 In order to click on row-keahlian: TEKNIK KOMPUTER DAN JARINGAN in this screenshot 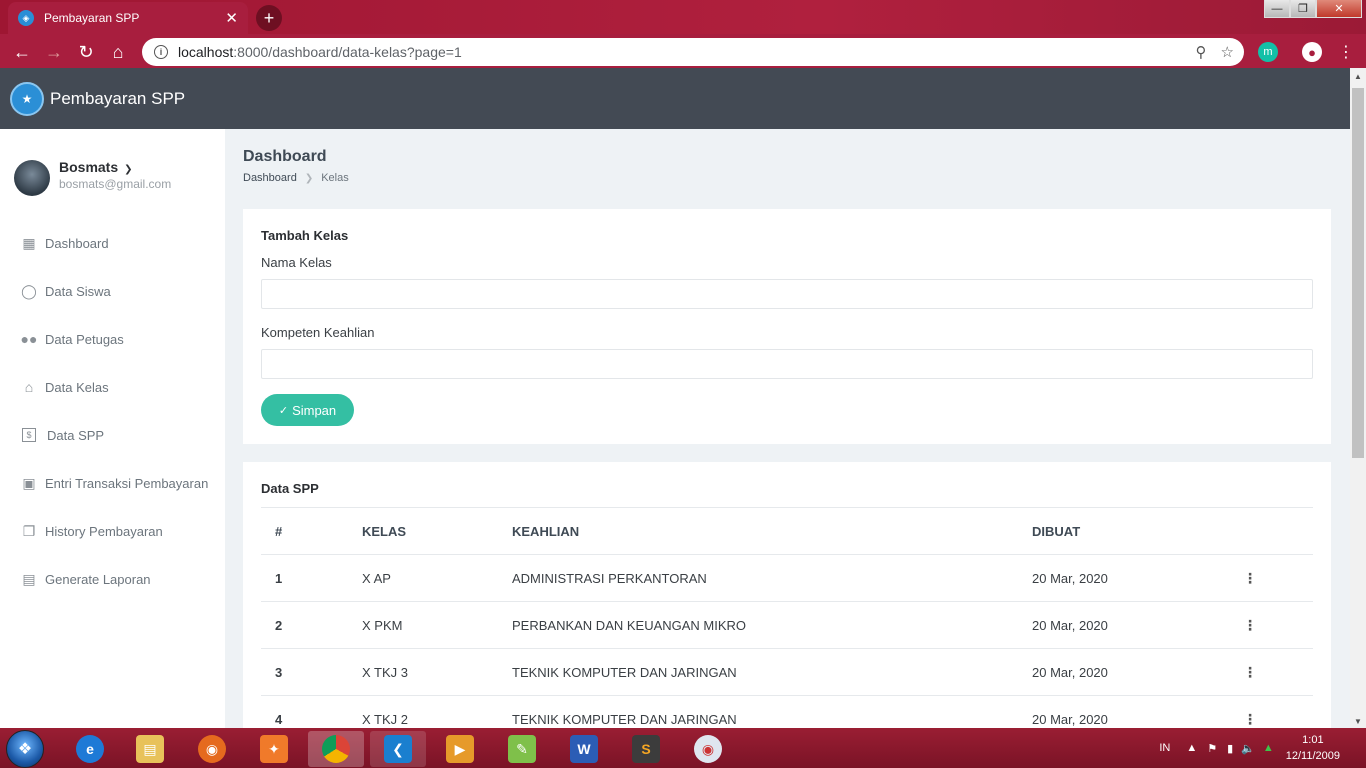, I will do `click(758, 672)`.